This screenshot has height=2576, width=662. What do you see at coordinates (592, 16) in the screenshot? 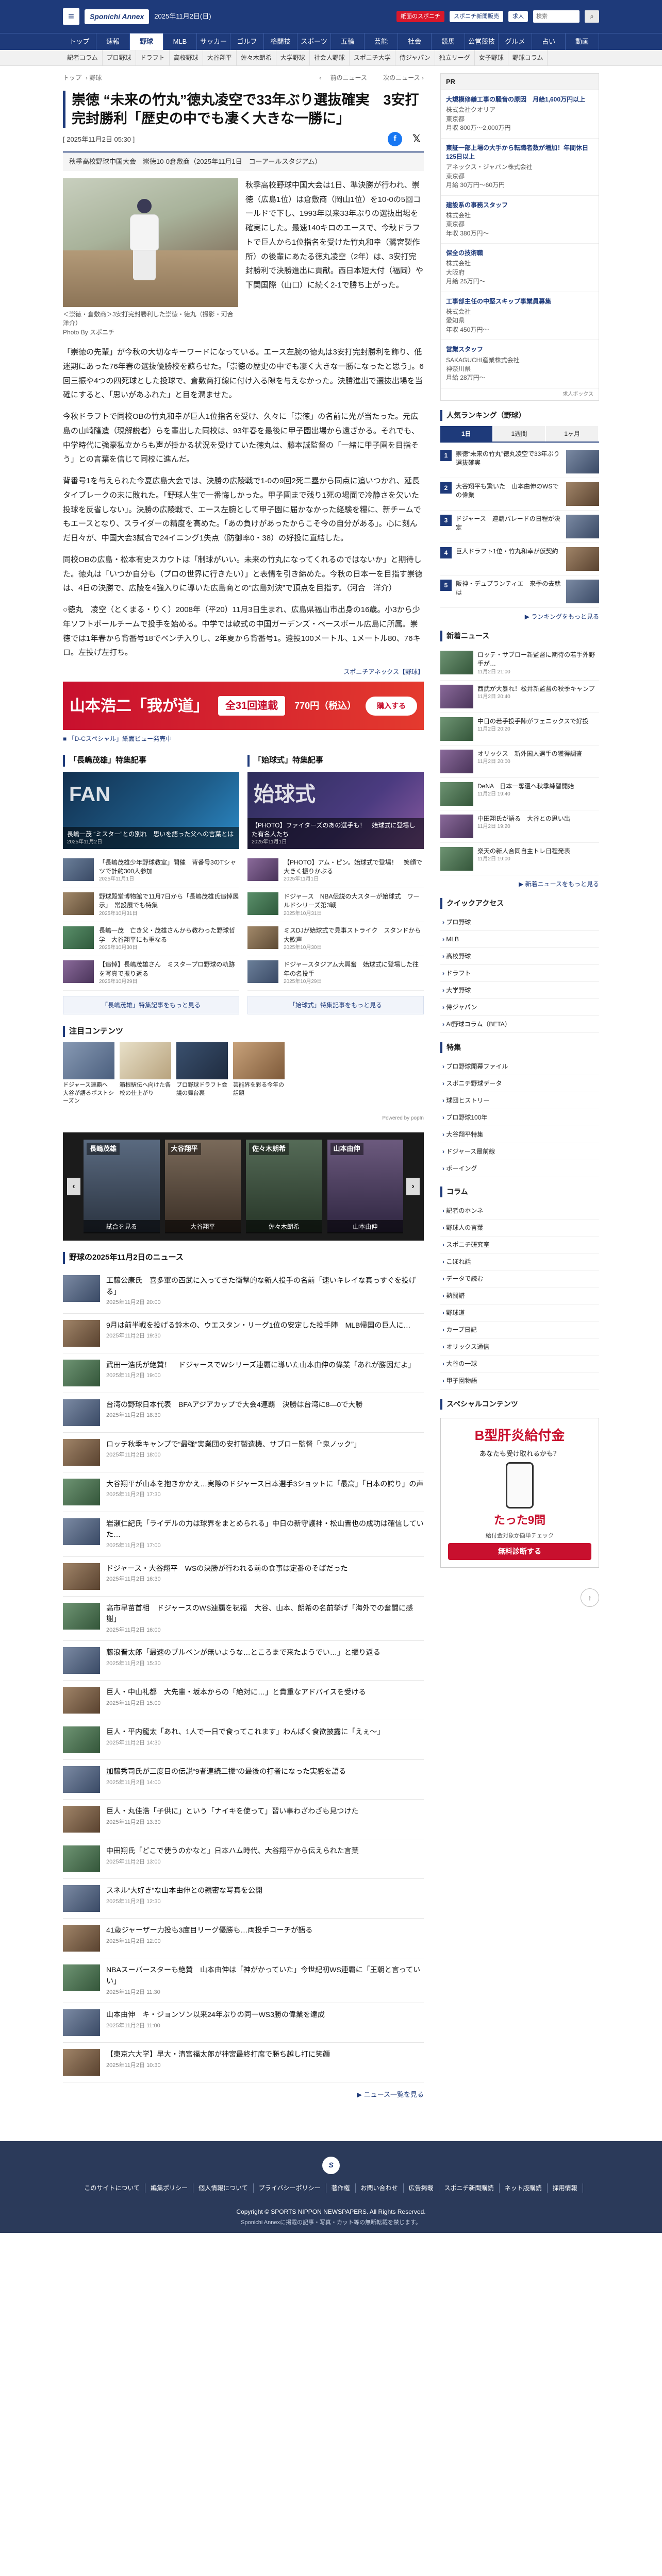
I see `search-icon: ⌕` at bounding box center [592, 16].